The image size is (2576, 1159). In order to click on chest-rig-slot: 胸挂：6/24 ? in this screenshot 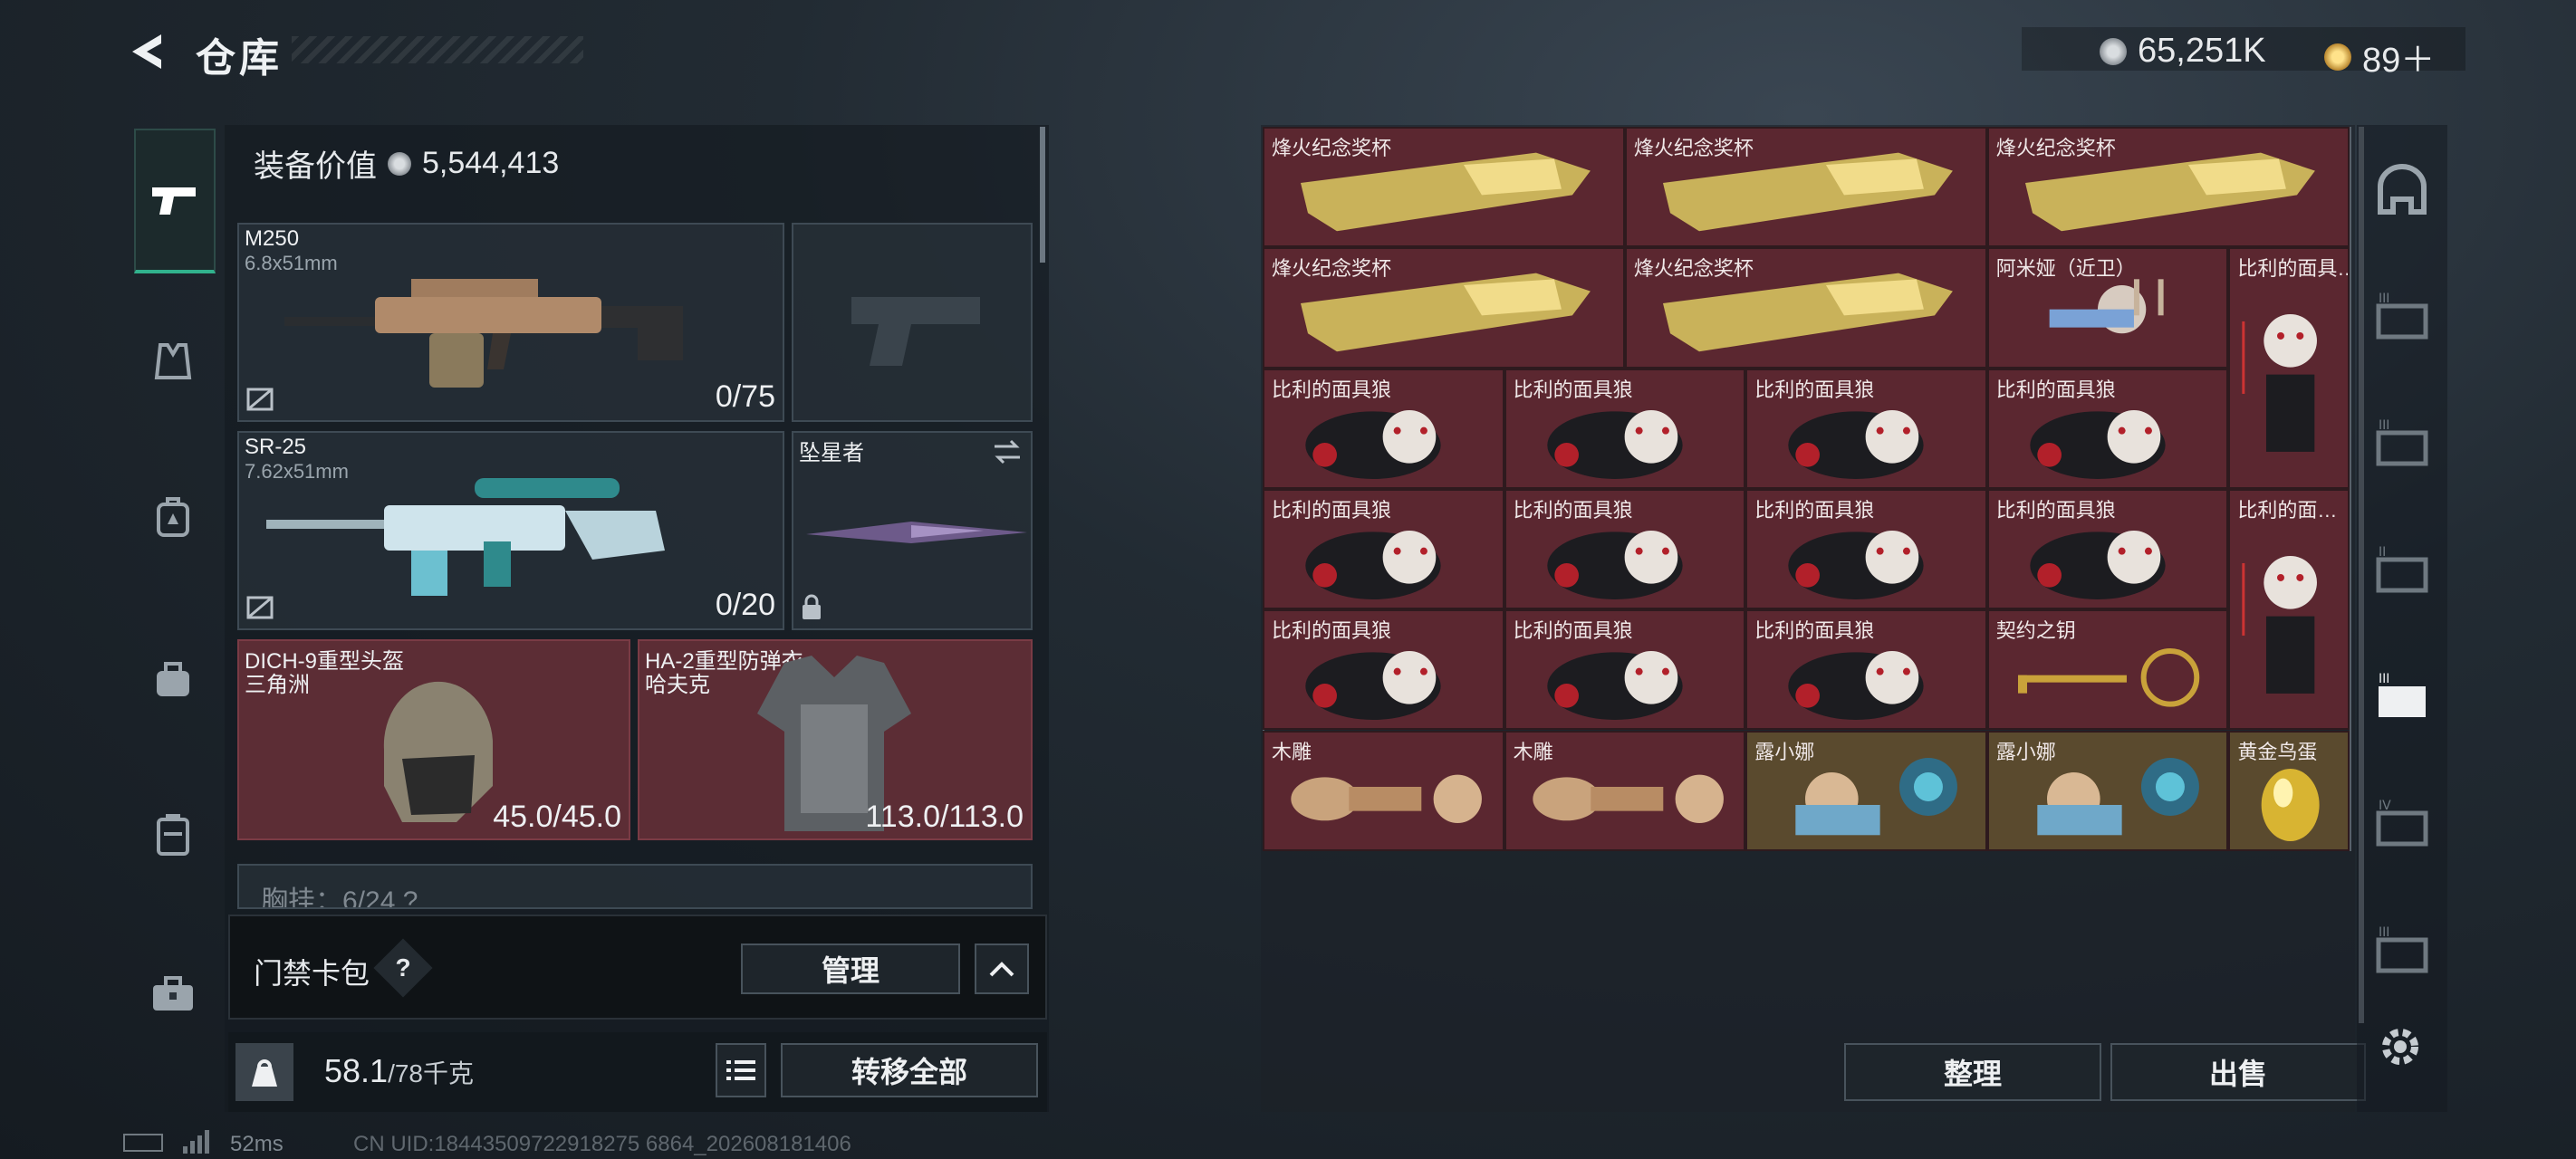, I will do `click(635, 886)`.